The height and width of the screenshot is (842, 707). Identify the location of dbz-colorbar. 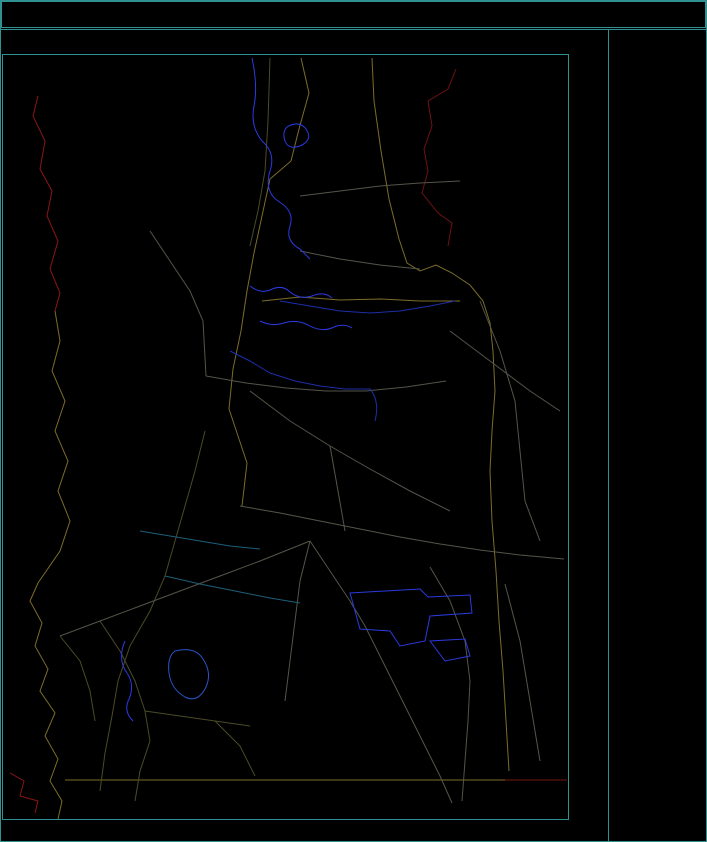
(630, 278).